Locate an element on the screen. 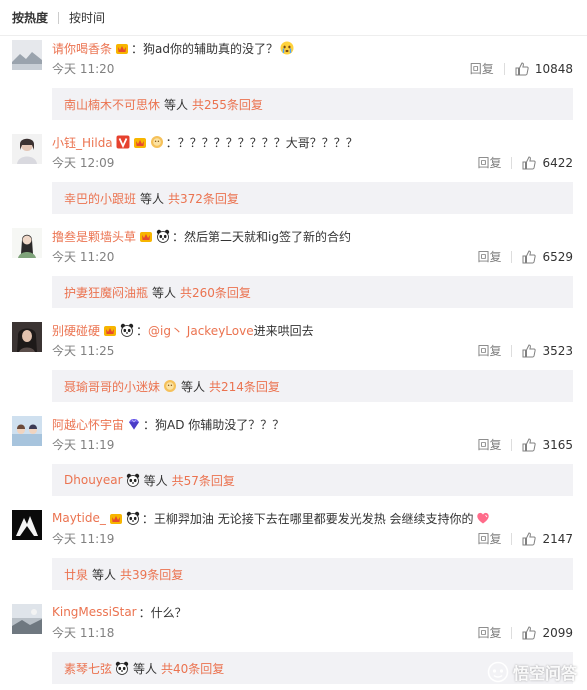 The image size is (587, 690). like-button: 2099 is located at coordinates (547, 633).